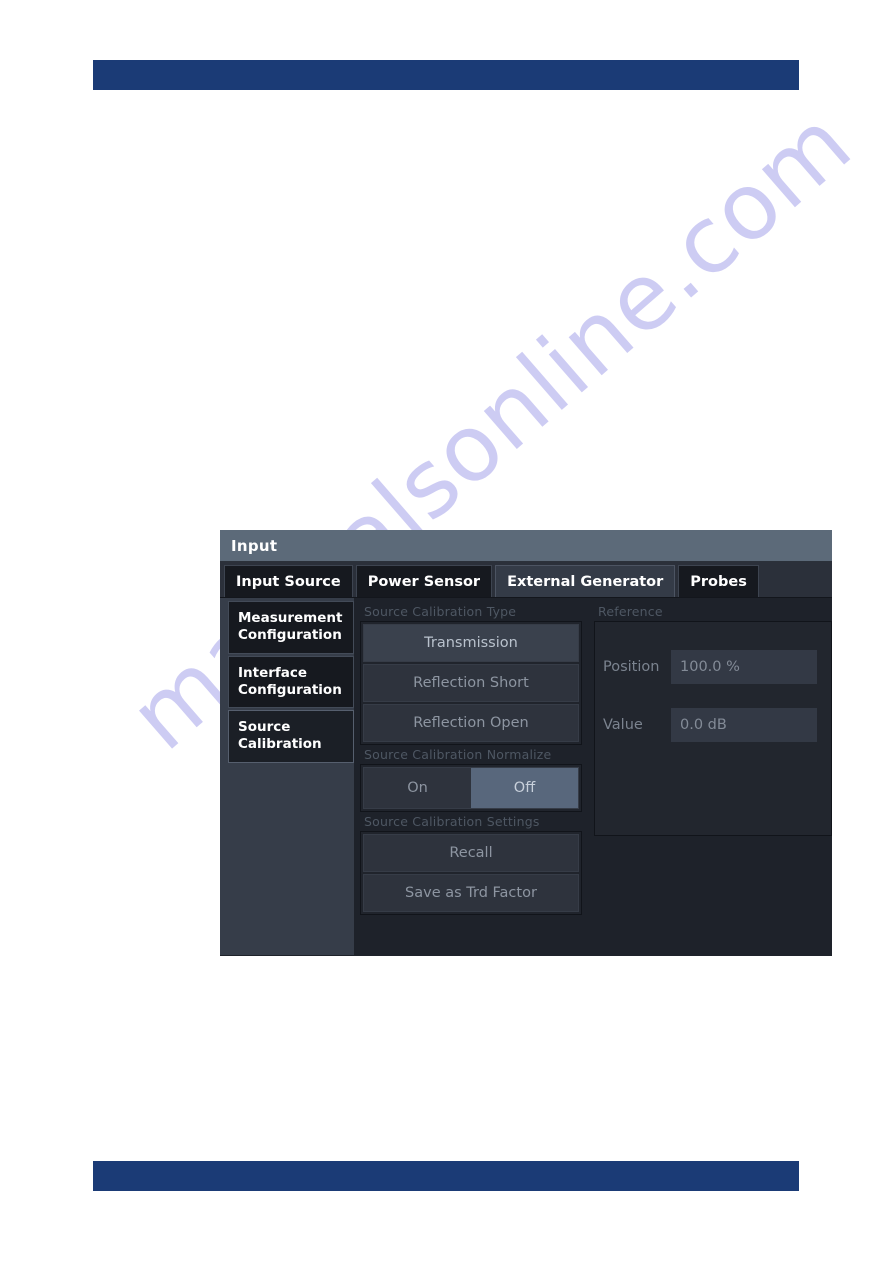 This screenshot has width=893, height=1263. What do you see at coordinates (718, 581) in the screenshot?
I see `tab-probes: Probes` at bounding box center [718, 581].